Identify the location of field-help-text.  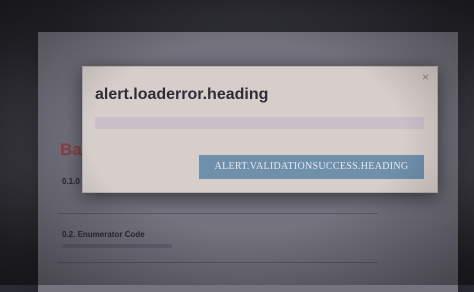
(117, 246).